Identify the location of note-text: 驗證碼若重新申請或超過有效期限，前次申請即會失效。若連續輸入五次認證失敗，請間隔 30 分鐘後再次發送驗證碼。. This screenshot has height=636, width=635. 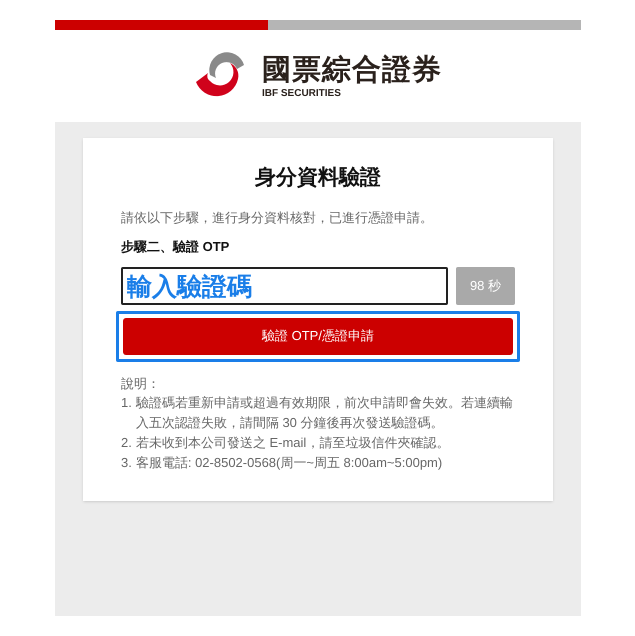
(325, 413).